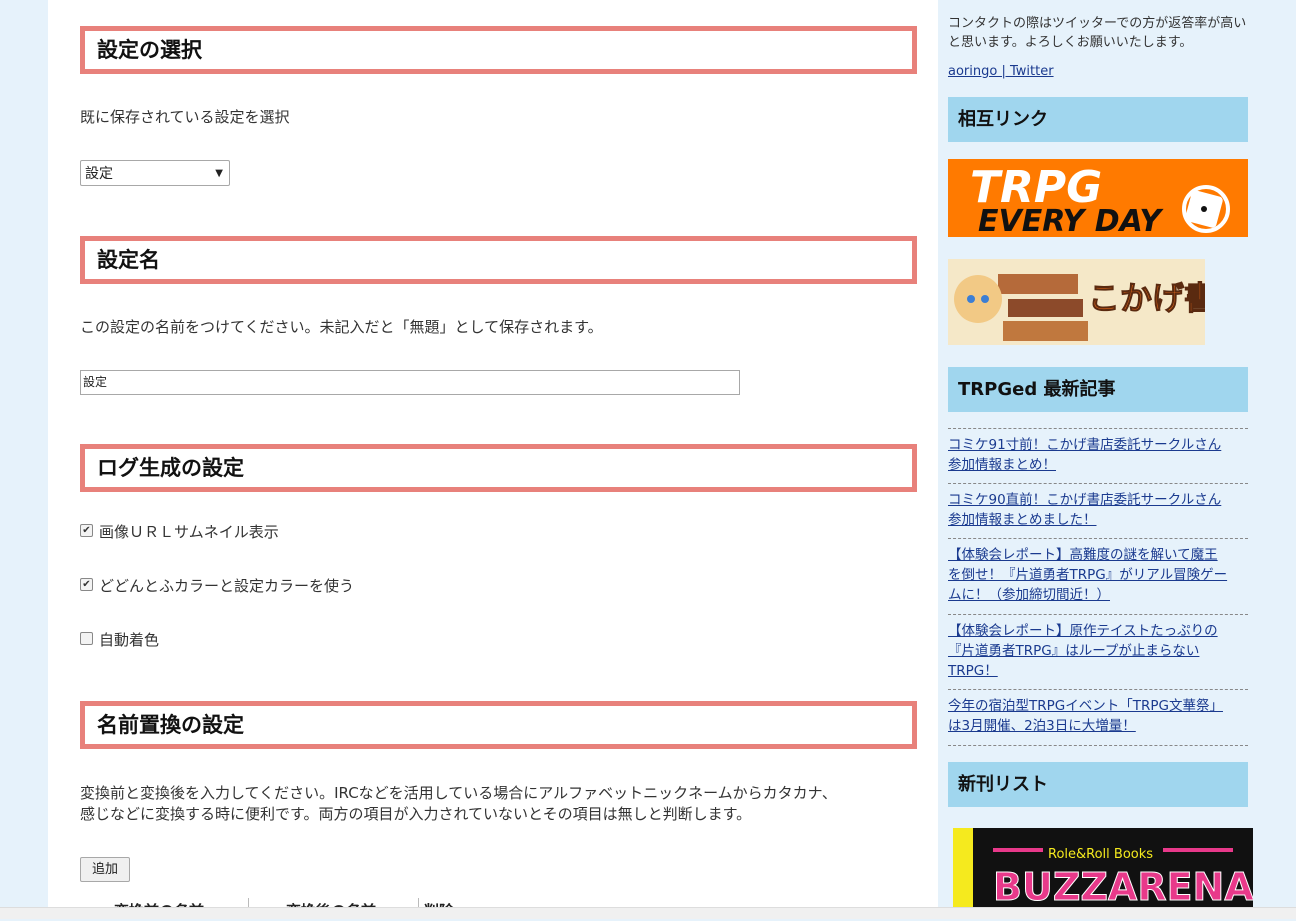 This screenshot has height=921, width=1296. What do you see at coordinates (1100, 854) in the screenshot?
I see `book-publisher: Role&Roll Books` at bounding box center [1100, 854].